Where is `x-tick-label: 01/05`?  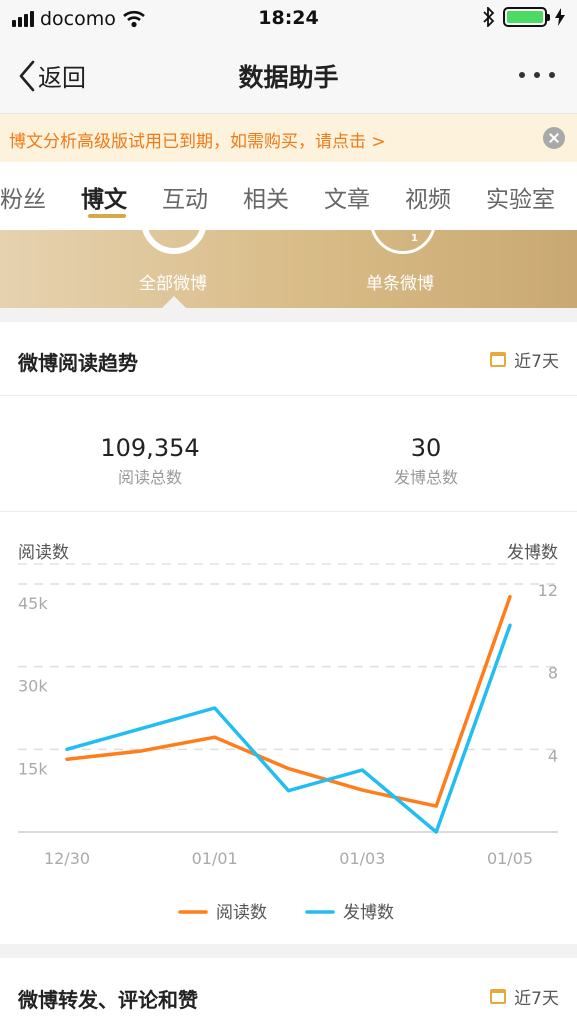 x-tick-label: 01/05 is located at coordinates (510, 858).